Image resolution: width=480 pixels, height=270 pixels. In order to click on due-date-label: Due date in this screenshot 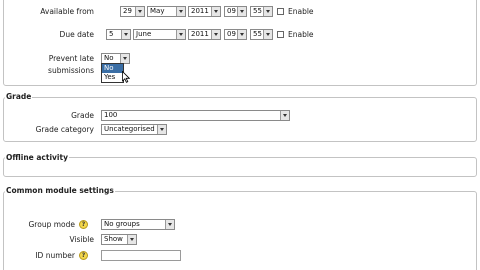, I will do `click(76, 34)`.